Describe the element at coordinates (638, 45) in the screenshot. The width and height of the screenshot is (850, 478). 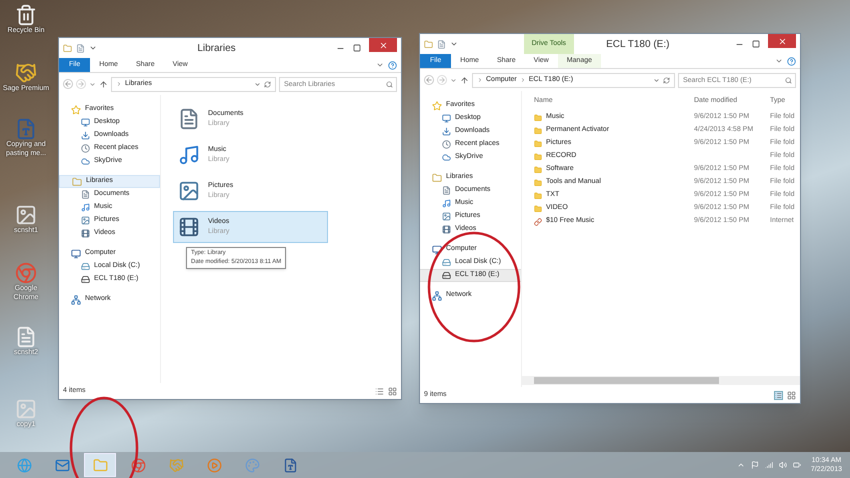
I see `window-title: ECL T180 (E:)` at that location.